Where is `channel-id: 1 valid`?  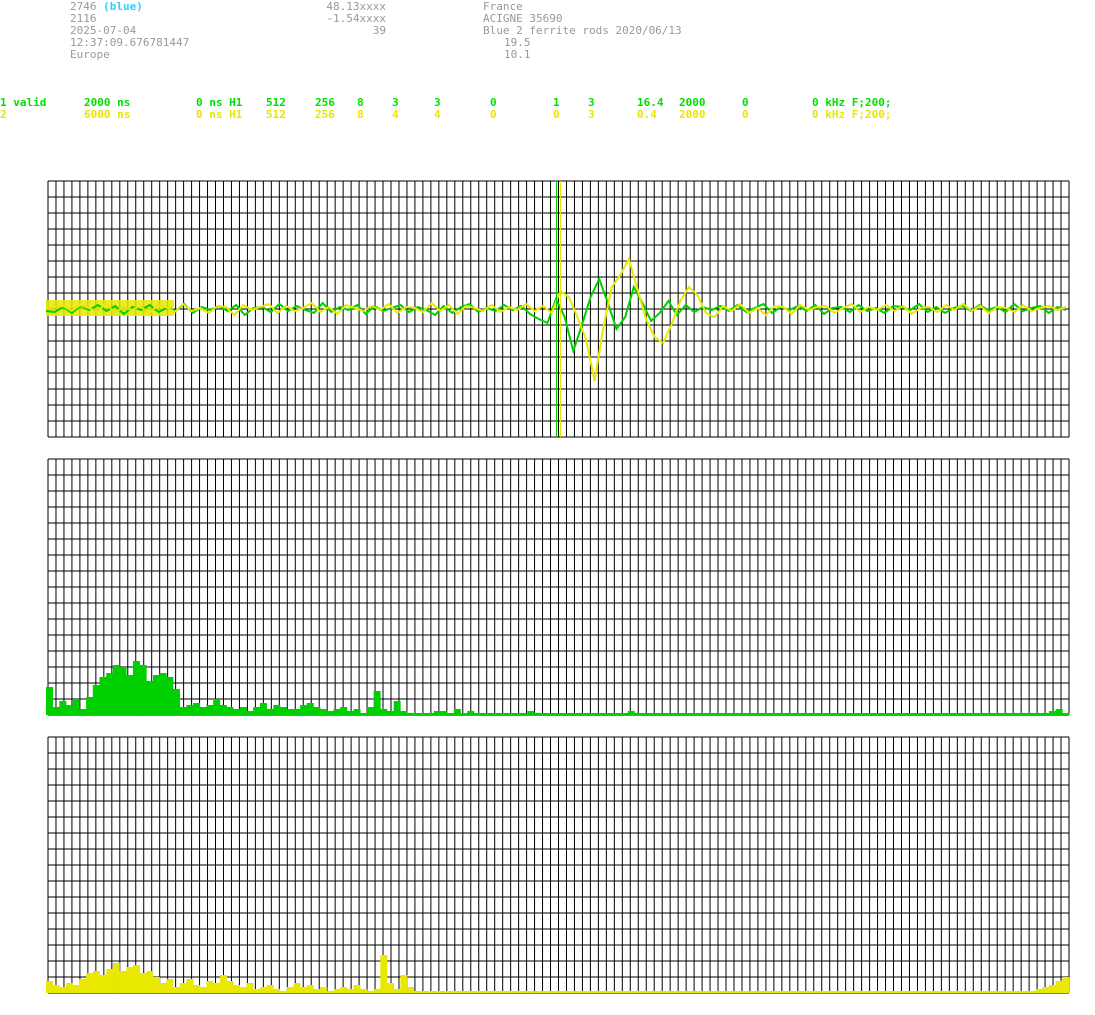 channel-id: 1 valid is located at coordinates (23, 102).